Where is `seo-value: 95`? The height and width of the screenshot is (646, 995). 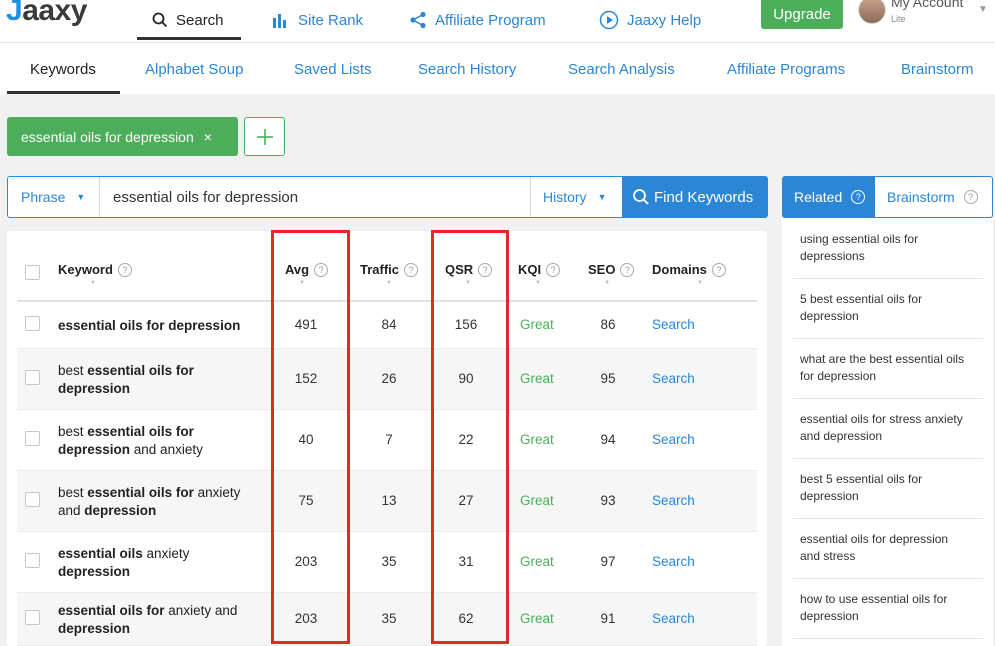 seo-value: 95 is located at coordinates (608, 378).